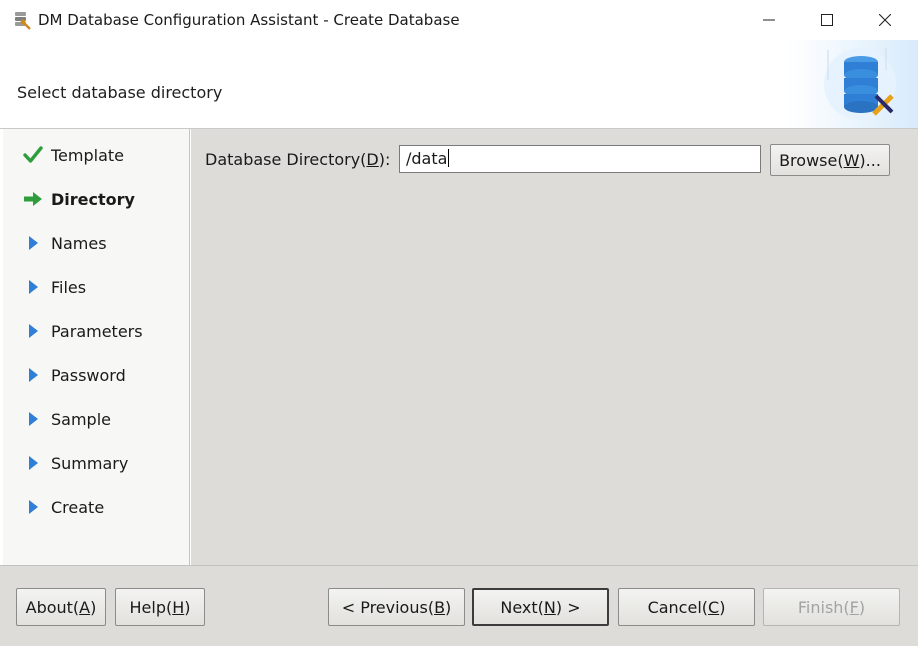 This screenshot has width=918, height=646. Describe the element at coordinates (831, 607) in the screenshot. I see `finish-button: Finish(F)` at that location.